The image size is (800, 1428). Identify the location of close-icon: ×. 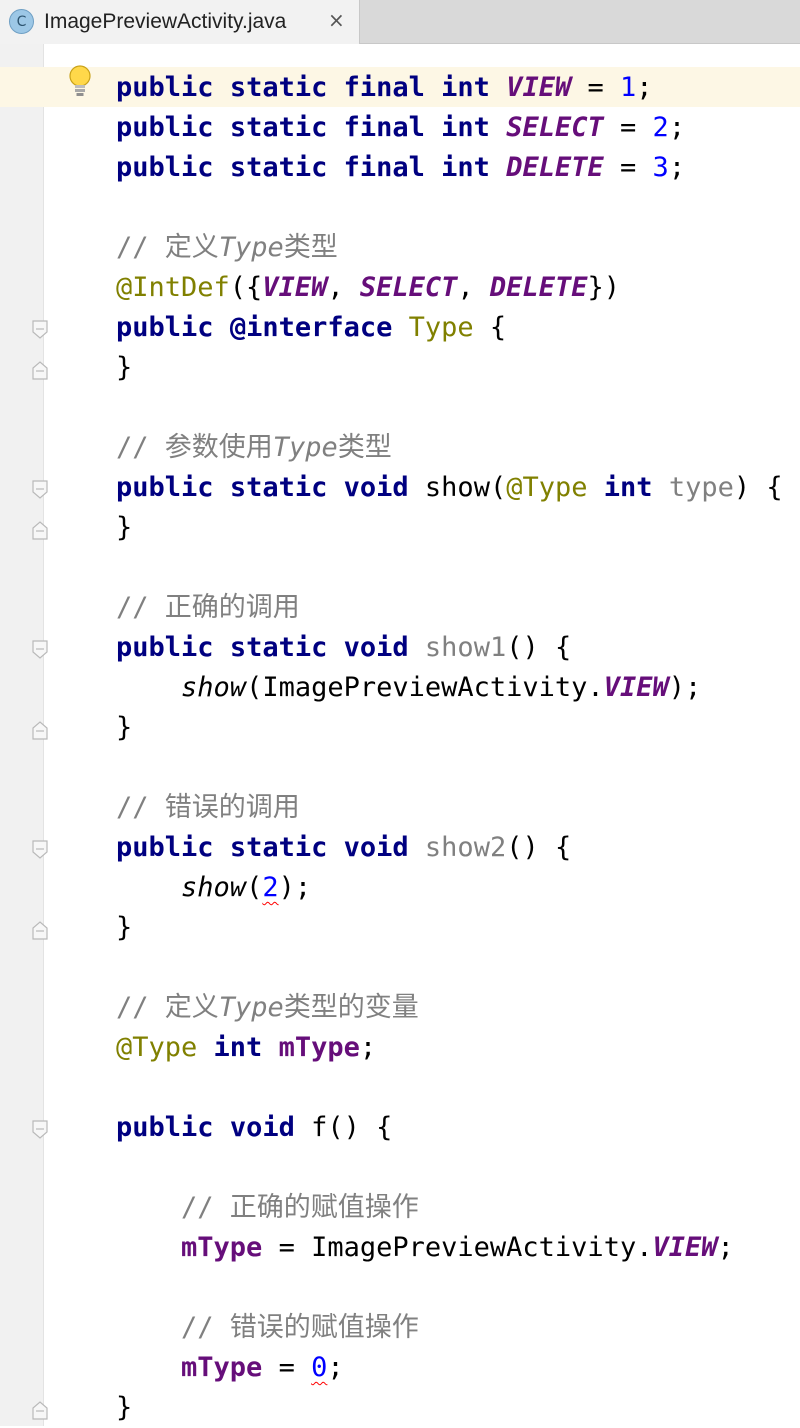
(336, 20).